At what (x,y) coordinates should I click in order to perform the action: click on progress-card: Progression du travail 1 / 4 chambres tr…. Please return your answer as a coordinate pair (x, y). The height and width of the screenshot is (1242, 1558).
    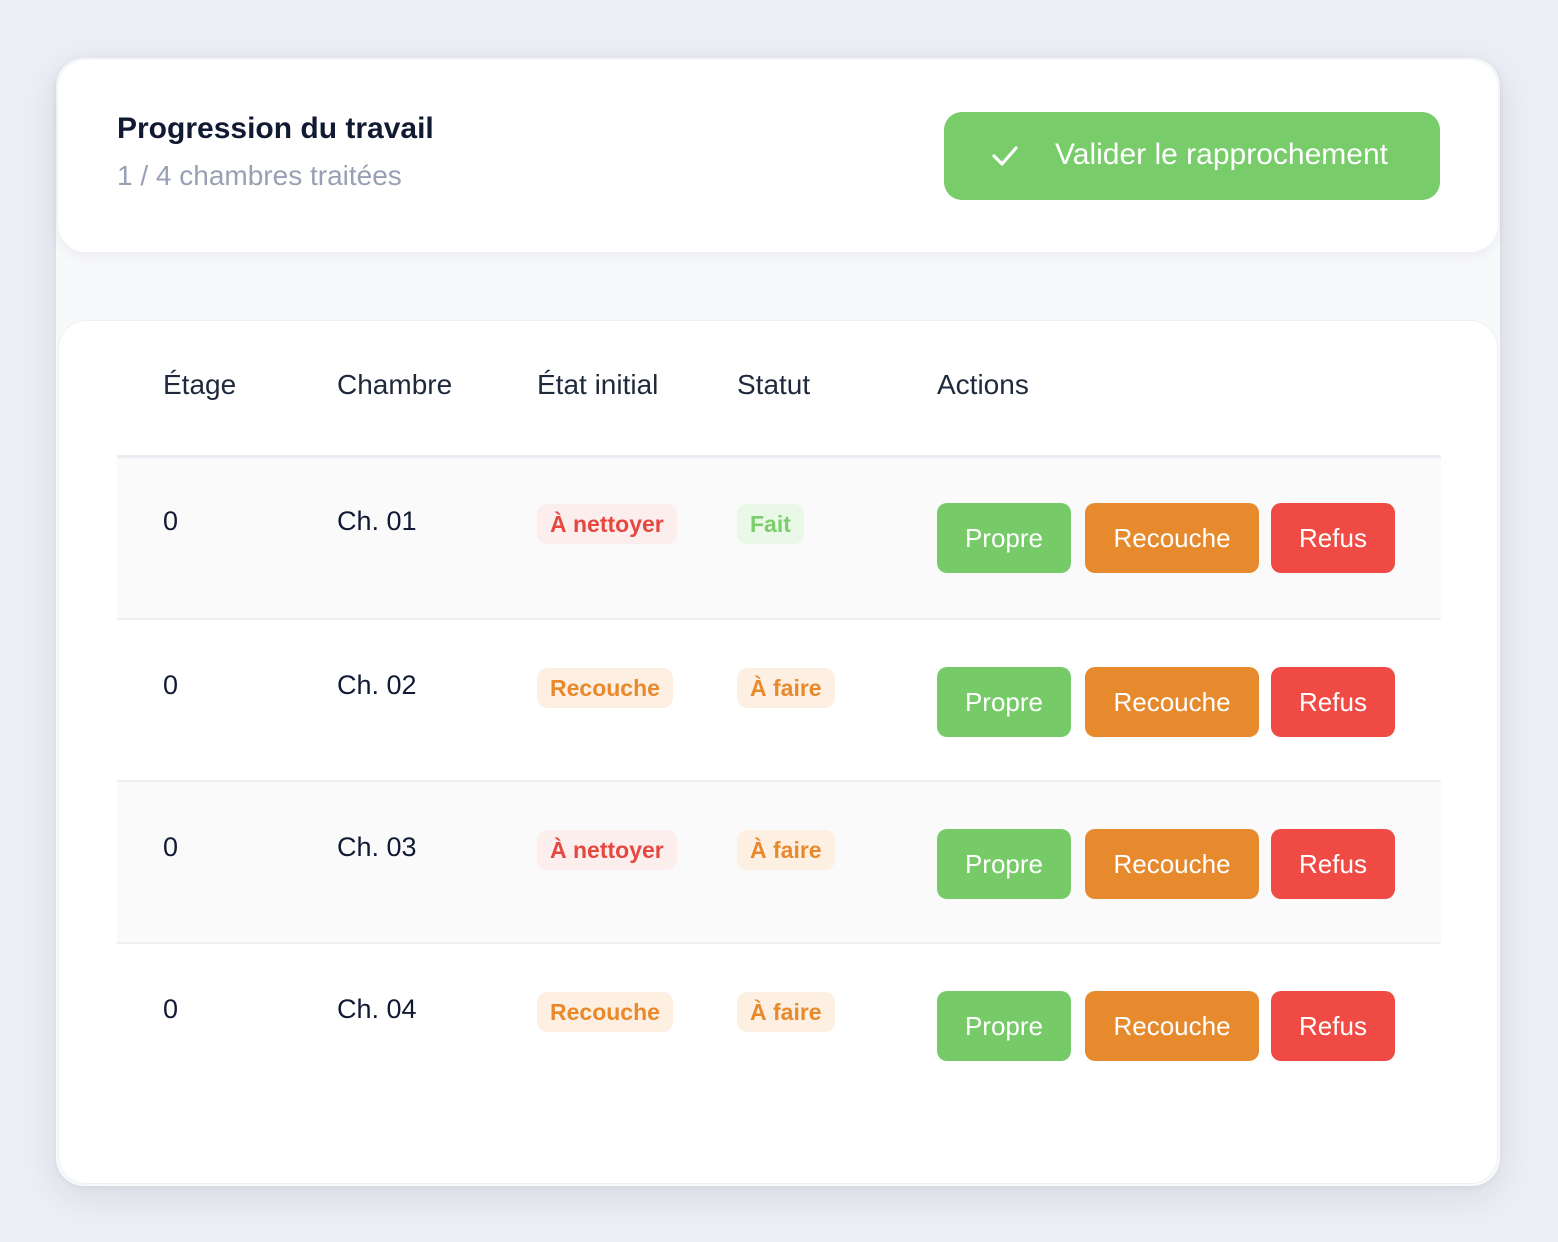
    Looking at the image, I should click on (778, 156).